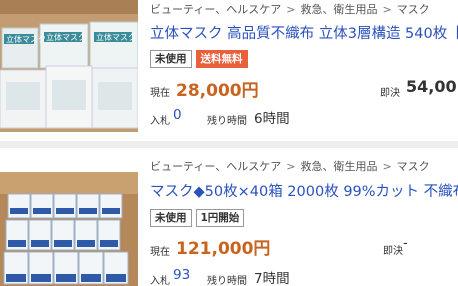 The image size is (458, 286). Describe the element at coordinates (304, 190) in the screenshot. I see `listing-title: マスク◆50枚×40箱 2000枚 99%カット 不織布` at that location.